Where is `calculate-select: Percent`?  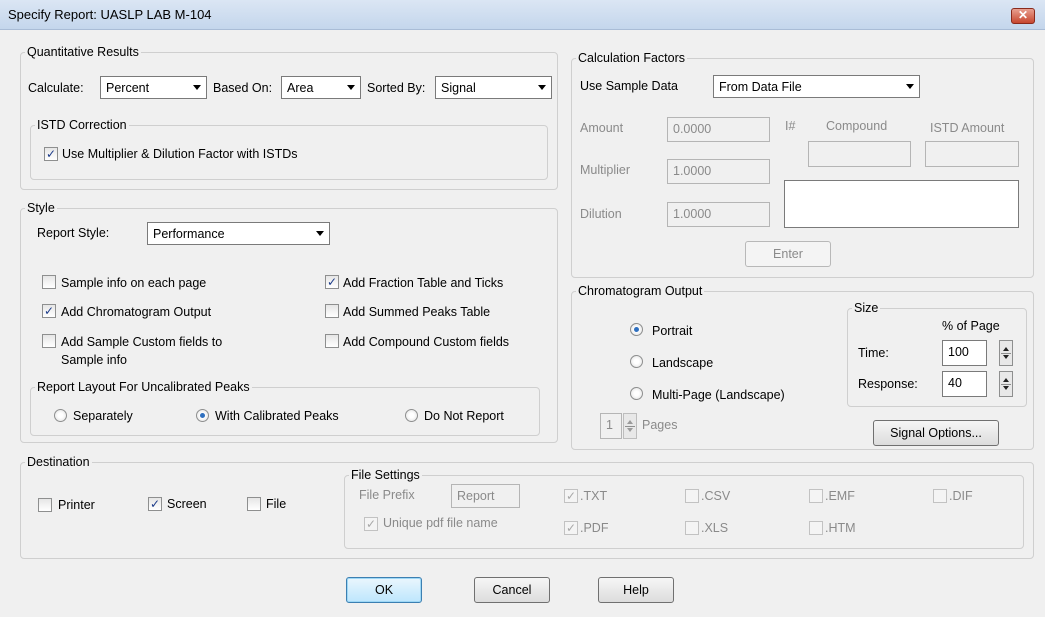
calculate-select: Percent is located at coordinates (153, 87).